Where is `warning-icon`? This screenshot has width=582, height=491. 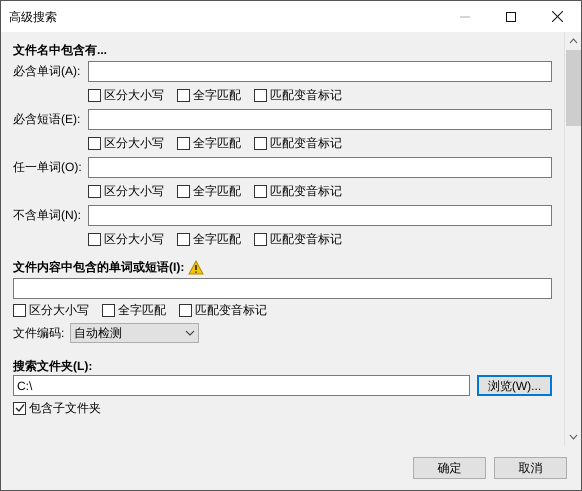 warning-icon is located at coordinates (196, 267).